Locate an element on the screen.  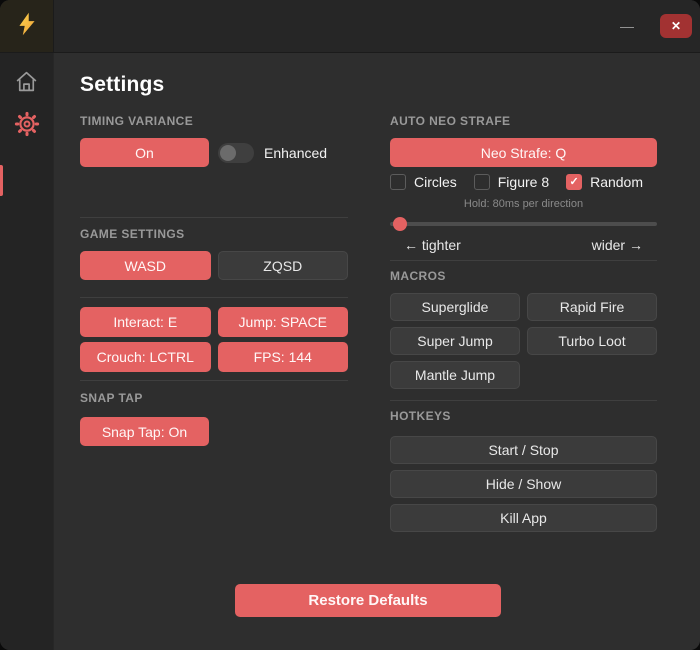
auto-neo-strafe-label: AUTO NEO STRAFE is located at coordinates (450, 121).